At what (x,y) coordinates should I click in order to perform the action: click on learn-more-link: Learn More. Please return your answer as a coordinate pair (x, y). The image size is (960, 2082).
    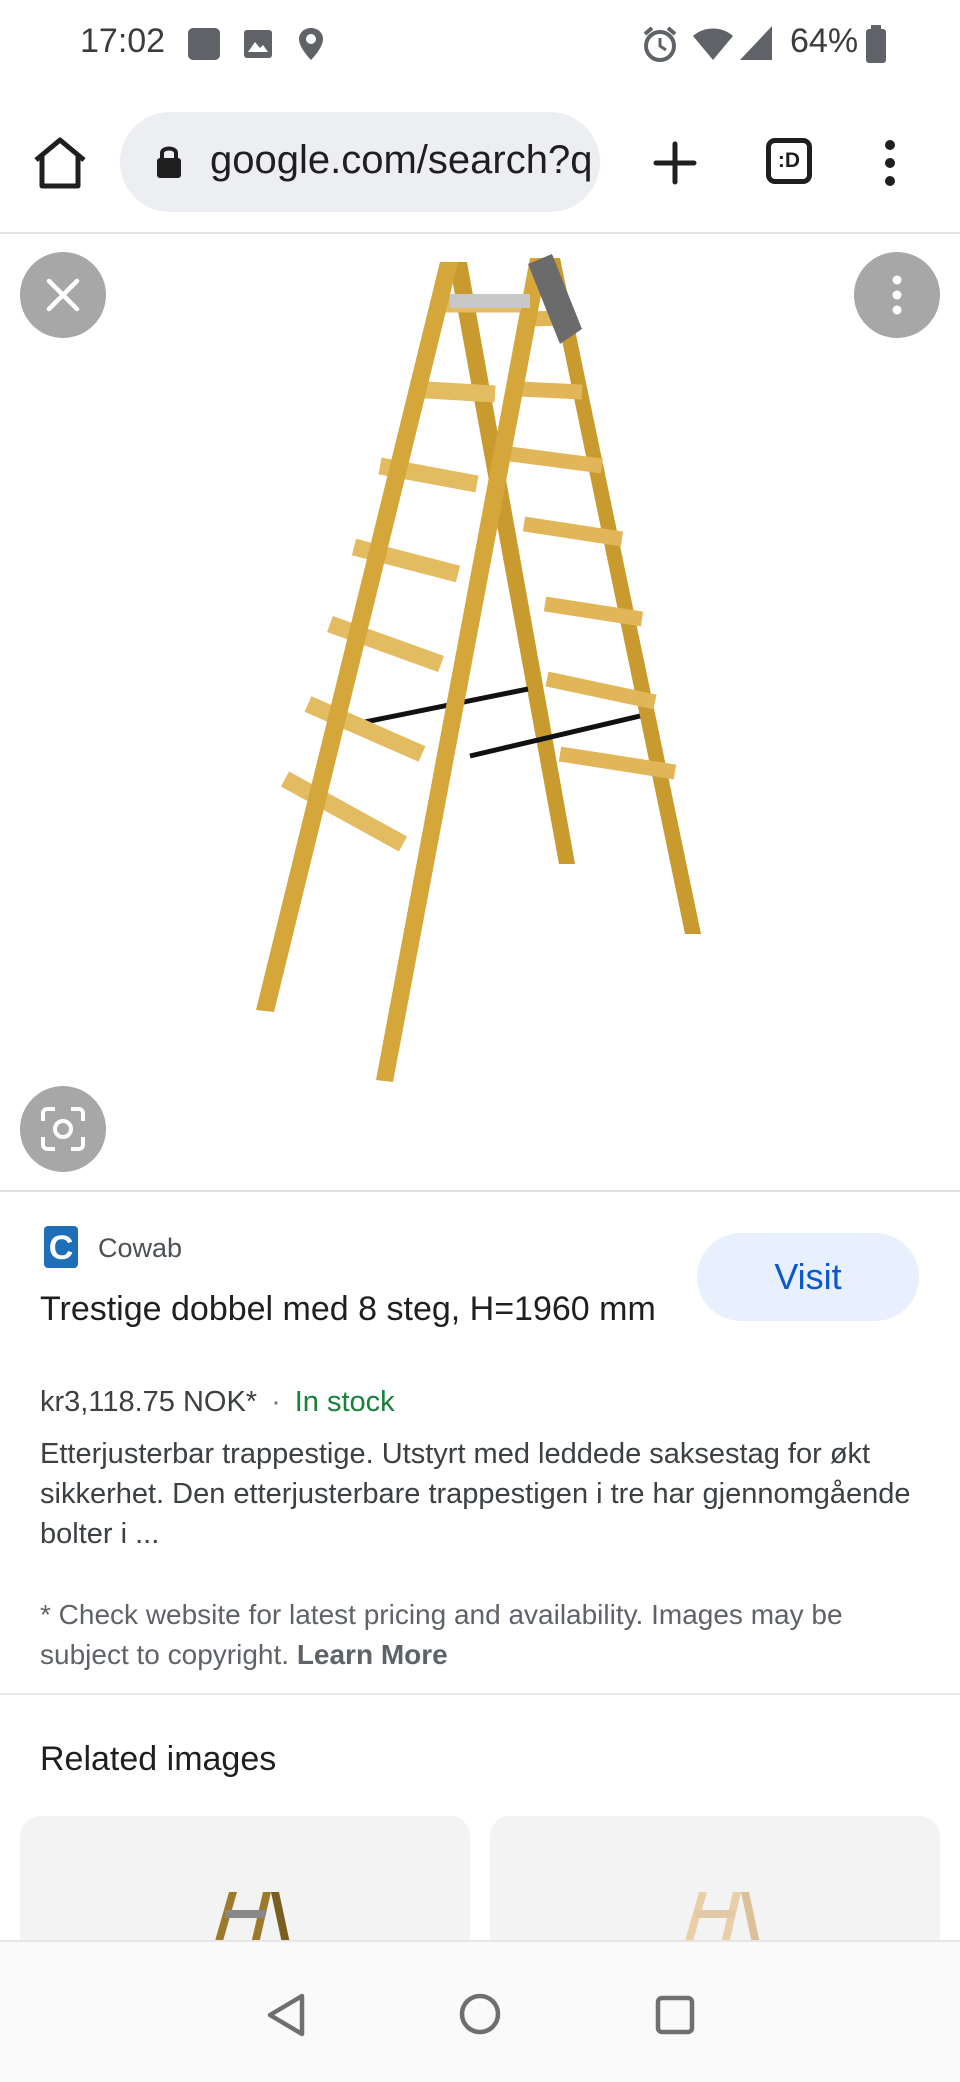
    Looking at the image, I should click on (372, 1654).